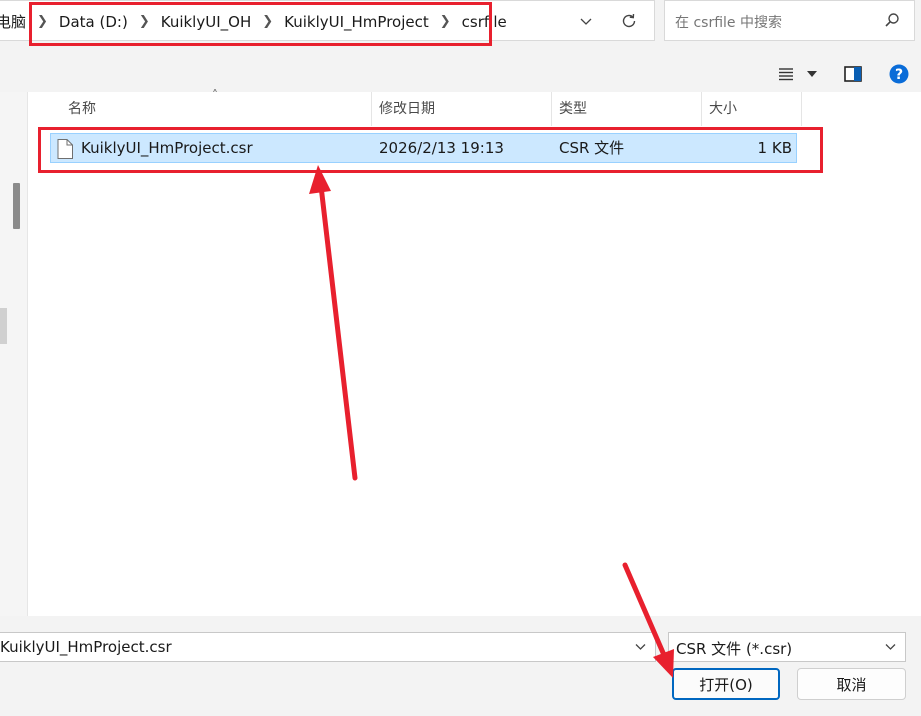  What do you see at coordinates (484, 22) in the screenshot?
I see `breadcrumb-folder-csrfile: csrfile` at bounding box center [484, 22].